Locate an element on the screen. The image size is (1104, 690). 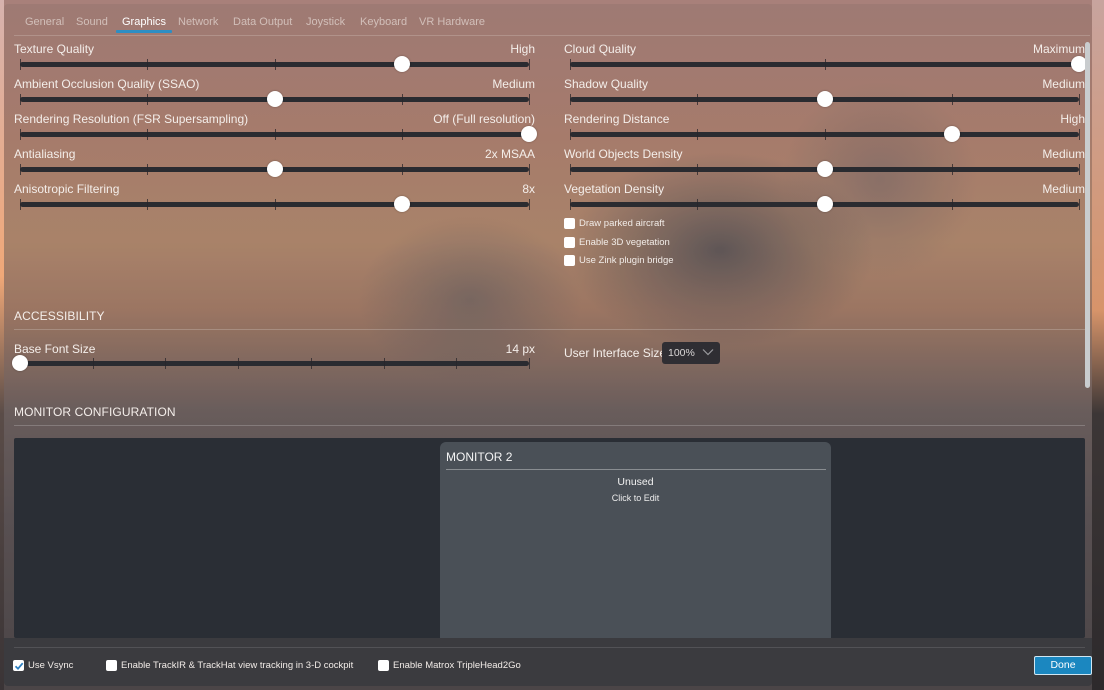
footer-divider is located at coordinates (549, 647).